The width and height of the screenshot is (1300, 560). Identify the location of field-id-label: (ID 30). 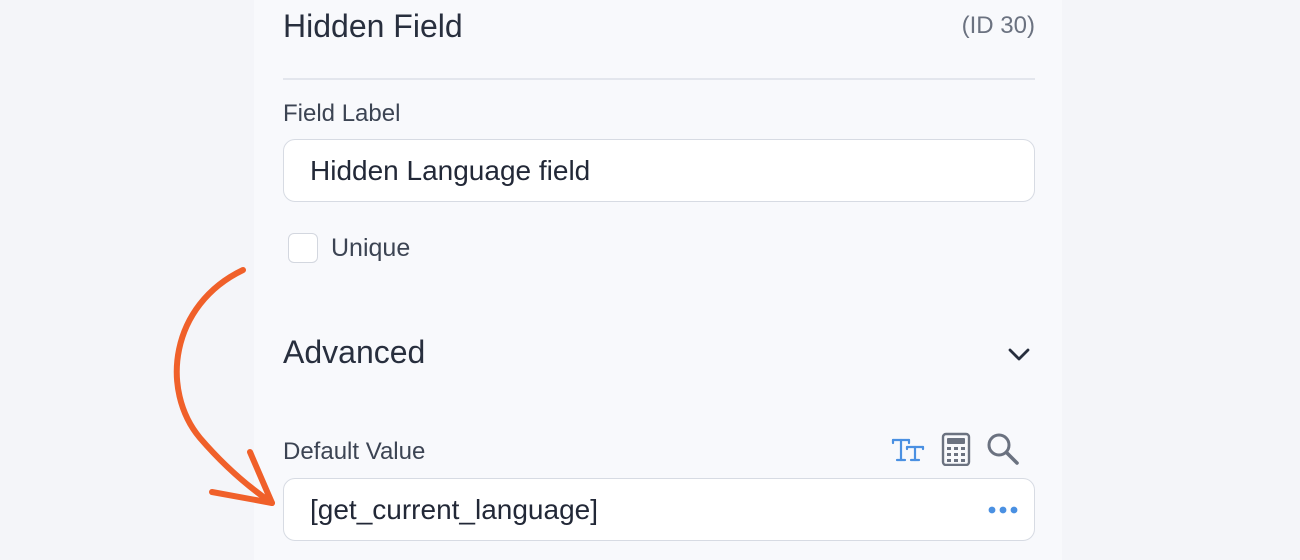
(998, 25).